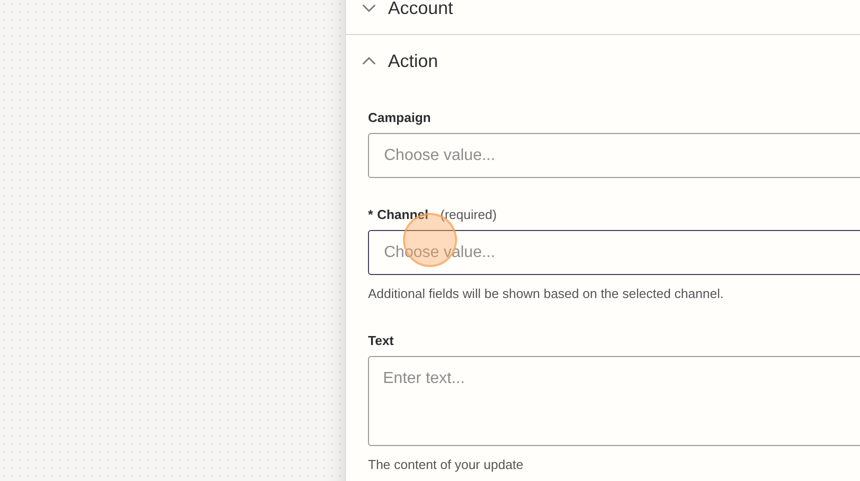  Describe the element at coordinates (603, 61) in the screenshot. I see `section-header: Action` at that location.